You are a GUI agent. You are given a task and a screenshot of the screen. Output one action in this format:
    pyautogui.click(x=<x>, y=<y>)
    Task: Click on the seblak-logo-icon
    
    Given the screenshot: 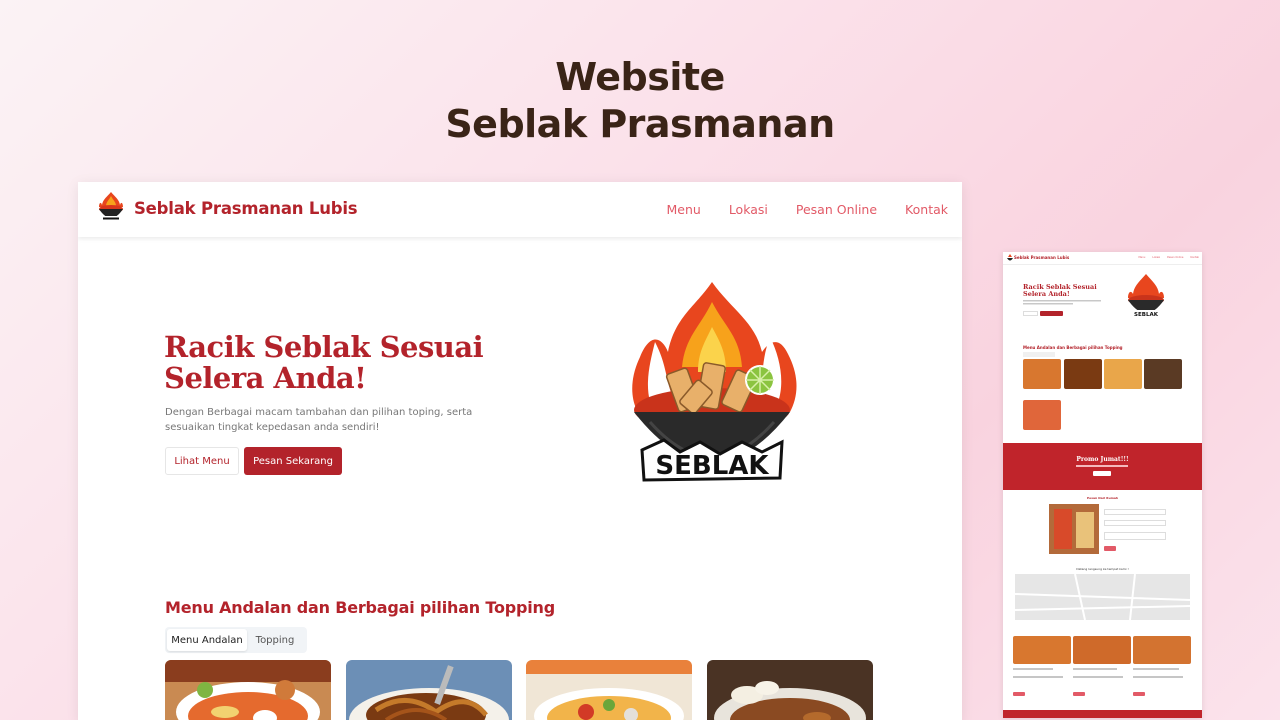 What is the action you would take?
    pyautogui.click(x=111, y=208)
    